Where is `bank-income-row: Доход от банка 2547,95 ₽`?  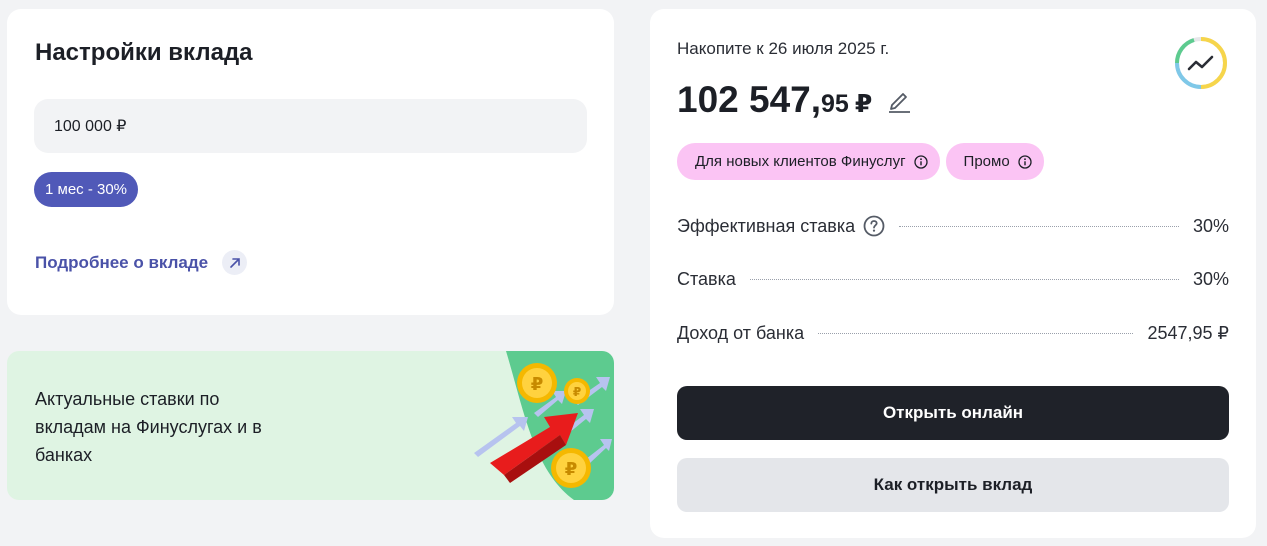 bank-income-row: Доход от банка 2547,95 ₽ is located at coordinates (953, 333).